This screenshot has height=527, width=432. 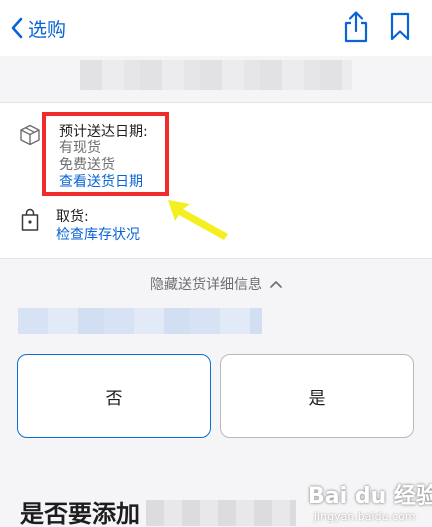 I want to click on pickup-title: 取货:, so click(x=72, y=217).